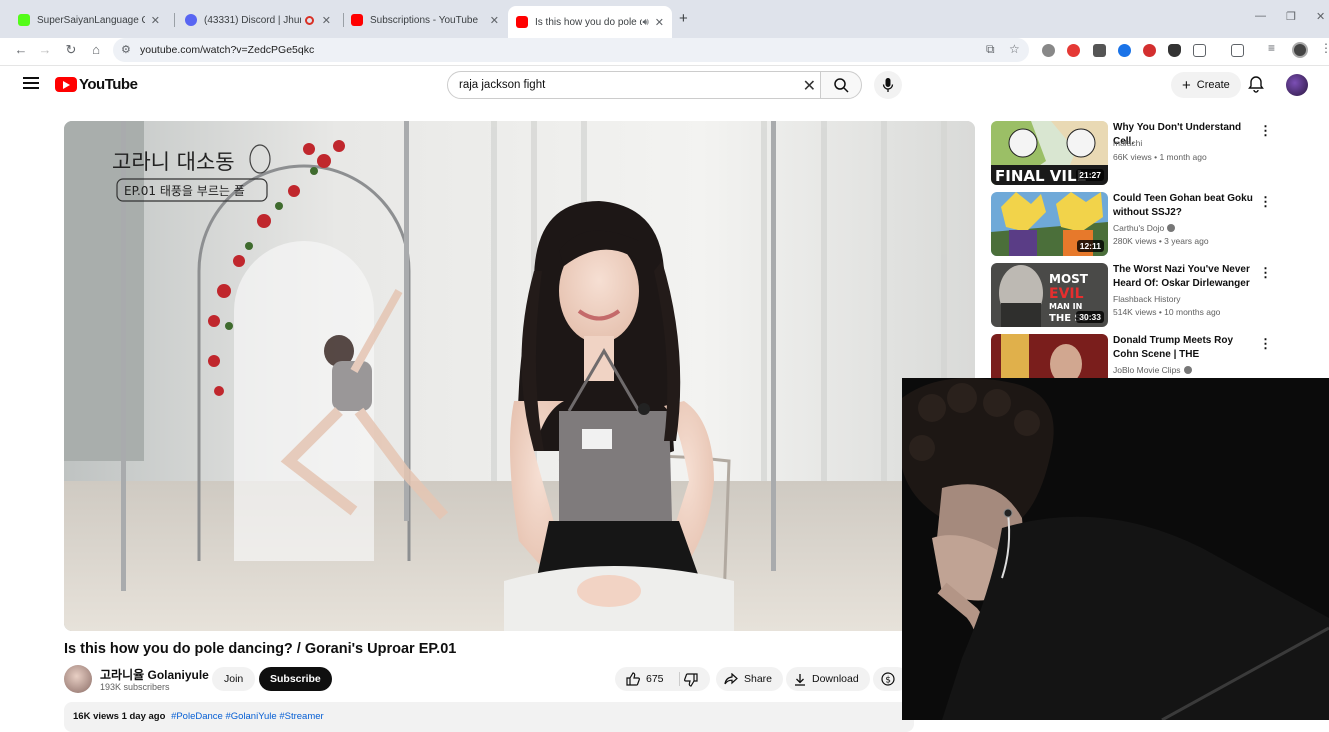 The height and width of the screenshot is (732, 1329). I want to click on video-thumbnail: MOST EVIL MAN IN THE SS 30:33, so click(1049, 295).